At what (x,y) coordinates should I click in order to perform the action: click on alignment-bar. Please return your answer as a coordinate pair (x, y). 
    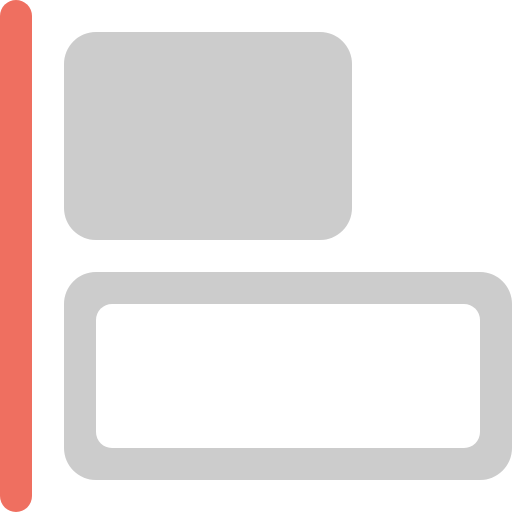
    Looking at the image, I should click on (16, 256).